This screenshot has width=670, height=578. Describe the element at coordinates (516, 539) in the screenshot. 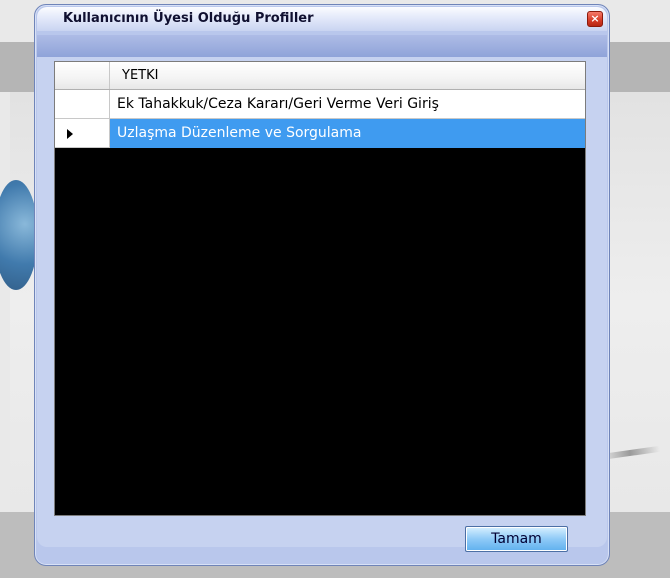

I see `ok-button: Tamam` at that location.